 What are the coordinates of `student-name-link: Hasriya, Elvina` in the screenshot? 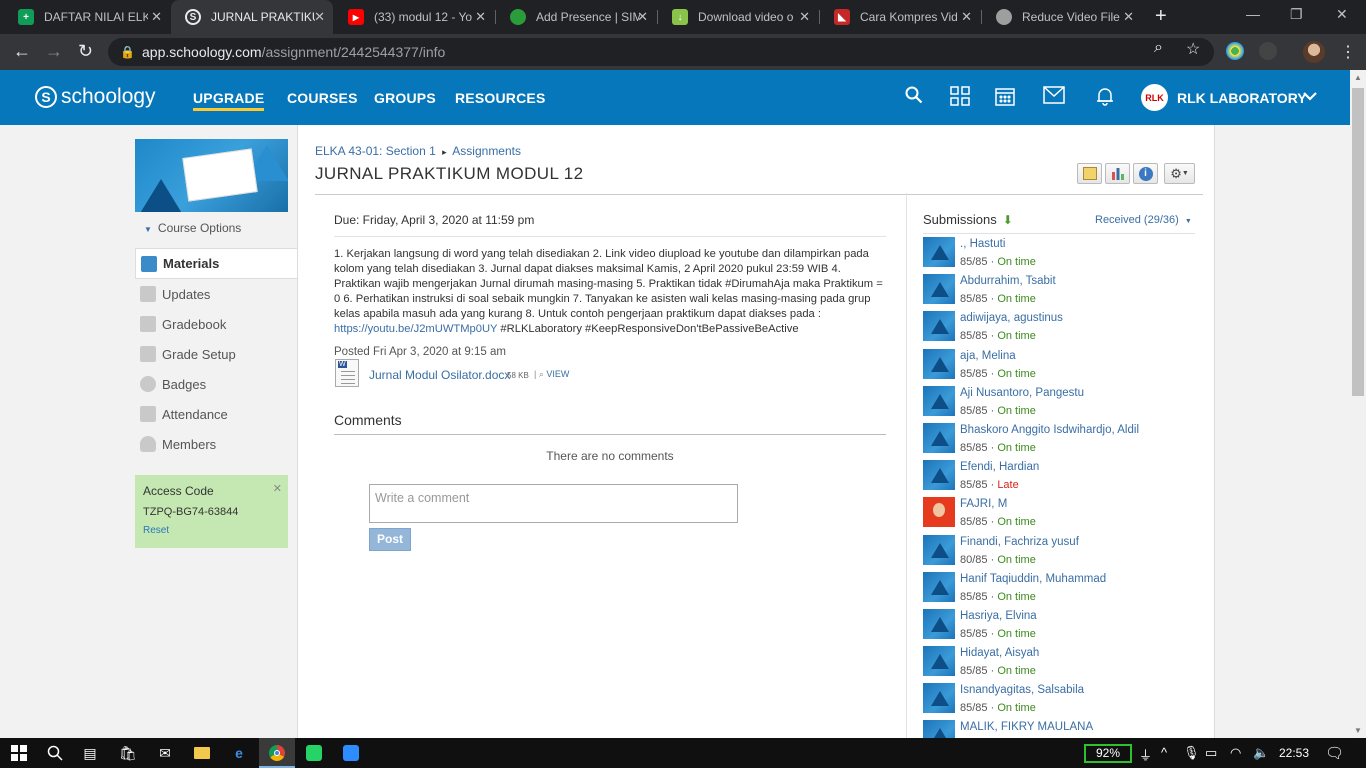 It's located at (998, 616).